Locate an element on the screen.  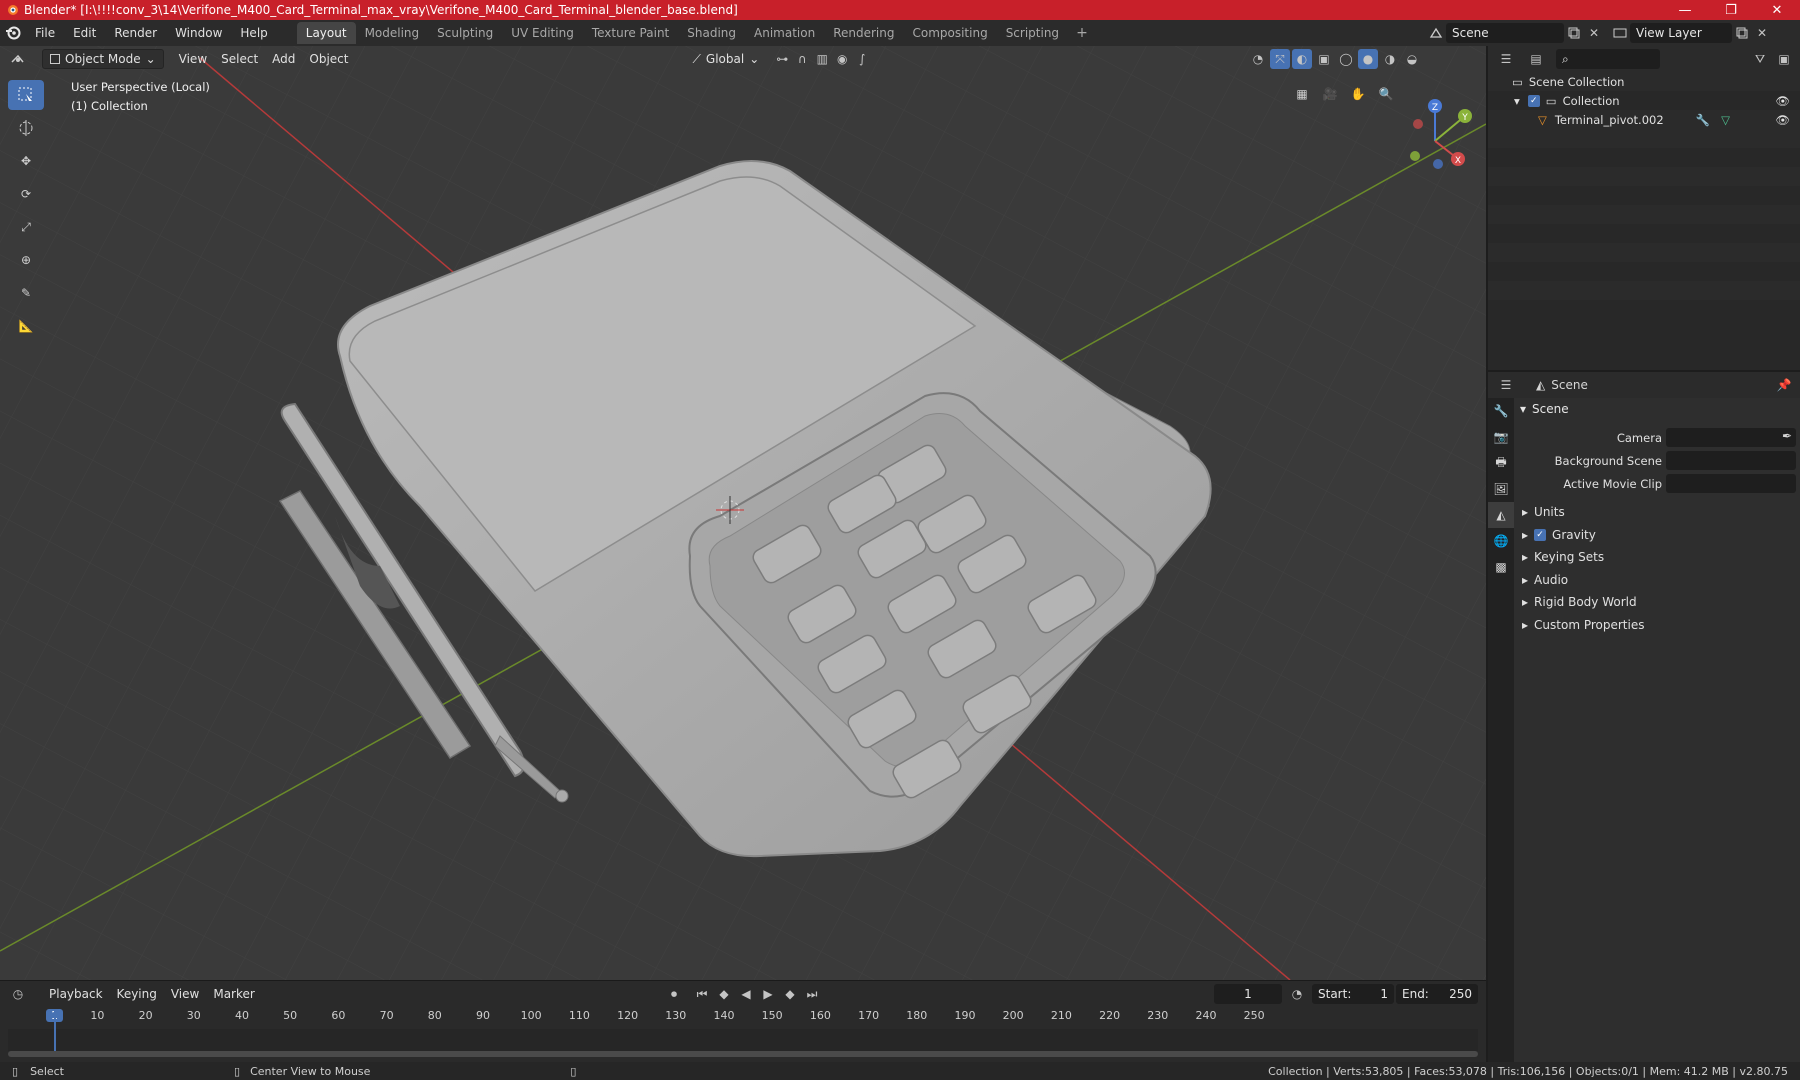
output-tab-icon: 🖶 is located at coordinates (1501, 463).